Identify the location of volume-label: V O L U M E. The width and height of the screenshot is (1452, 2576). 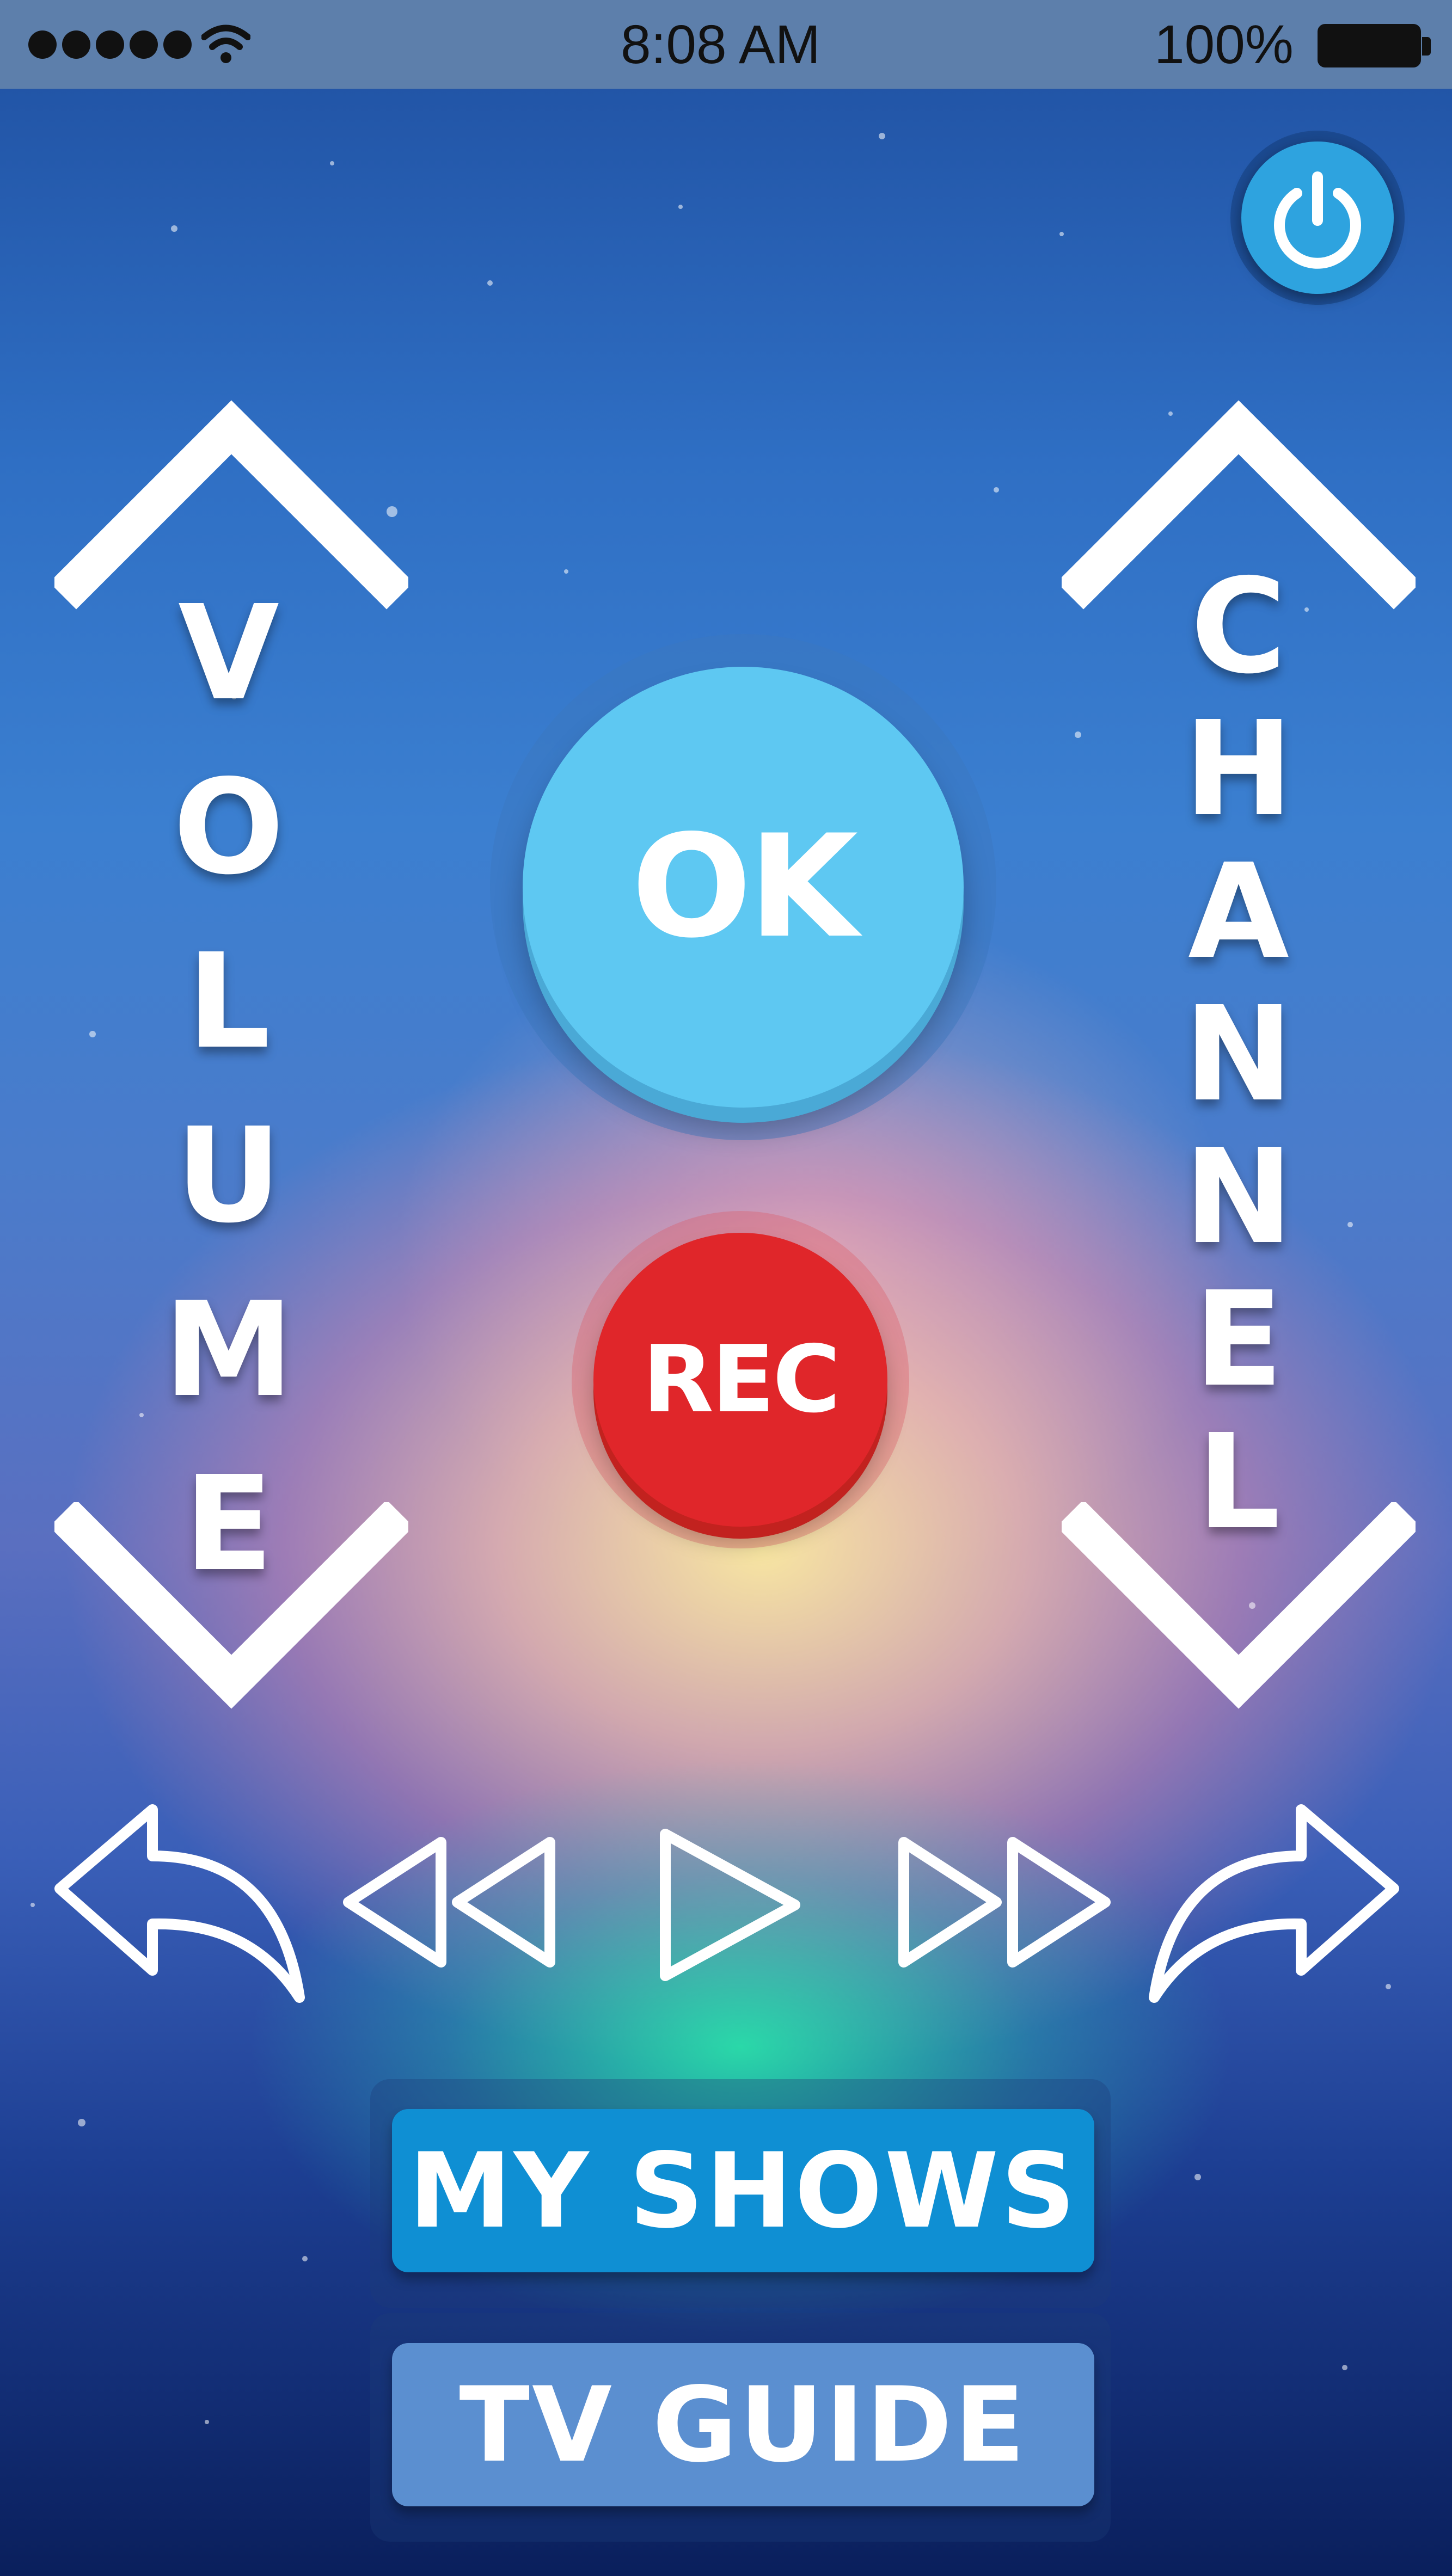
(228, 1088).